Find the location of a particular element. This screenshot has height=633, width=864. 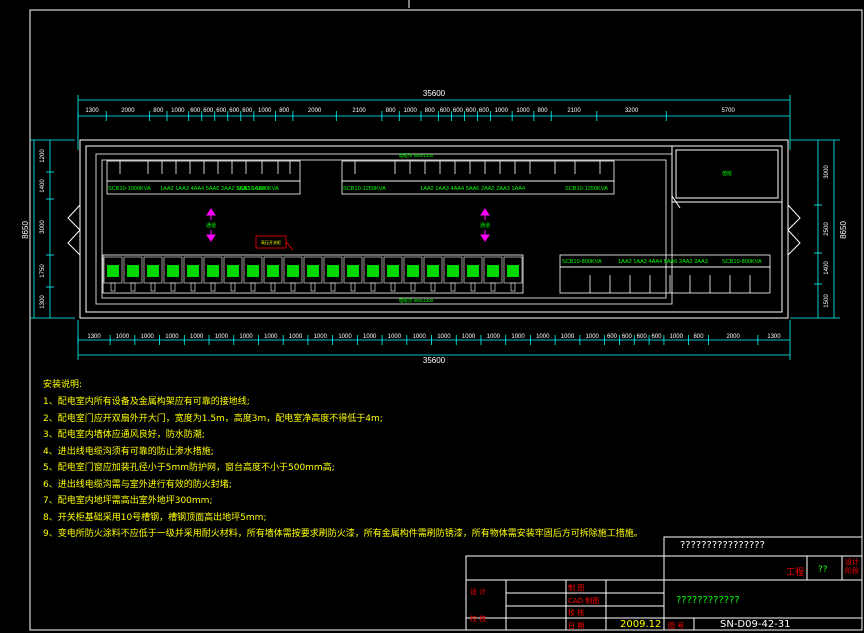

bottom-dimension-group is located at coordinates (434, 340).